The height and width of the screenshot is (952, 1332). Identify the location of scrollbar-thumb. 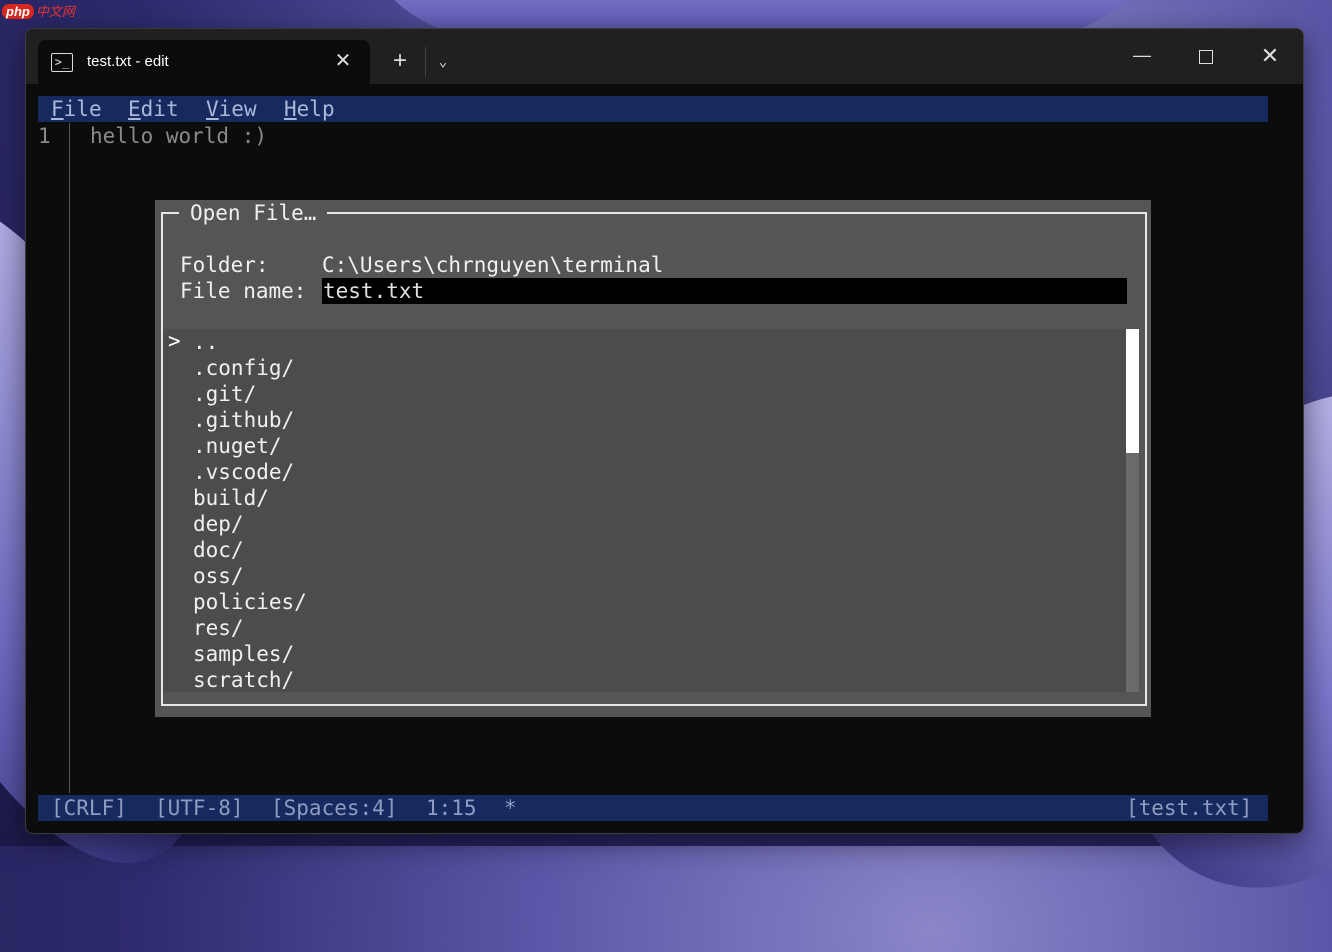
(1132, 391).